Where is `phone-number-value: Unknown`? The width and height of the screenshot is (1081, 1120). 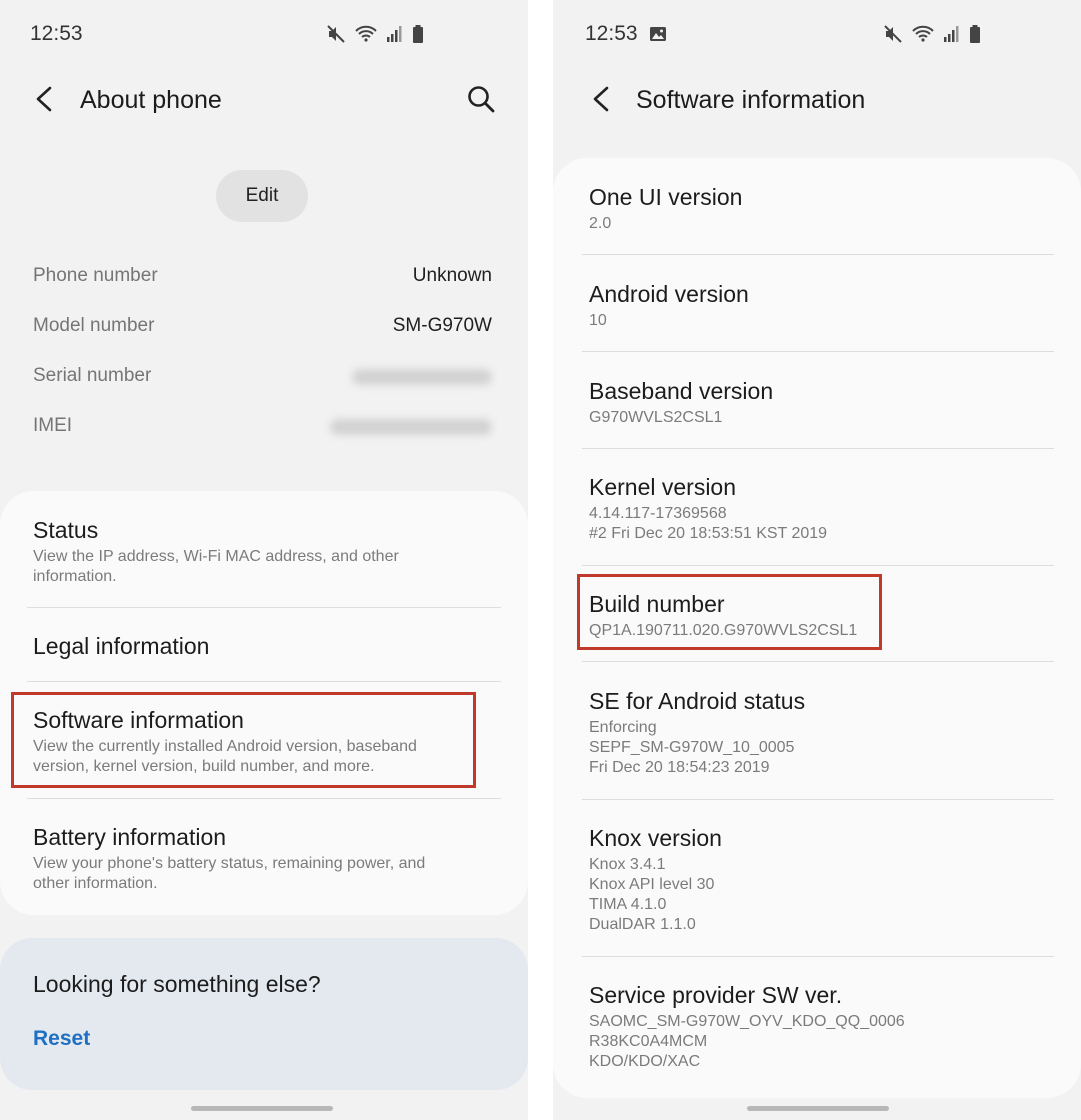
phone-number-value: Unknown is located at coordinates (452, 275).